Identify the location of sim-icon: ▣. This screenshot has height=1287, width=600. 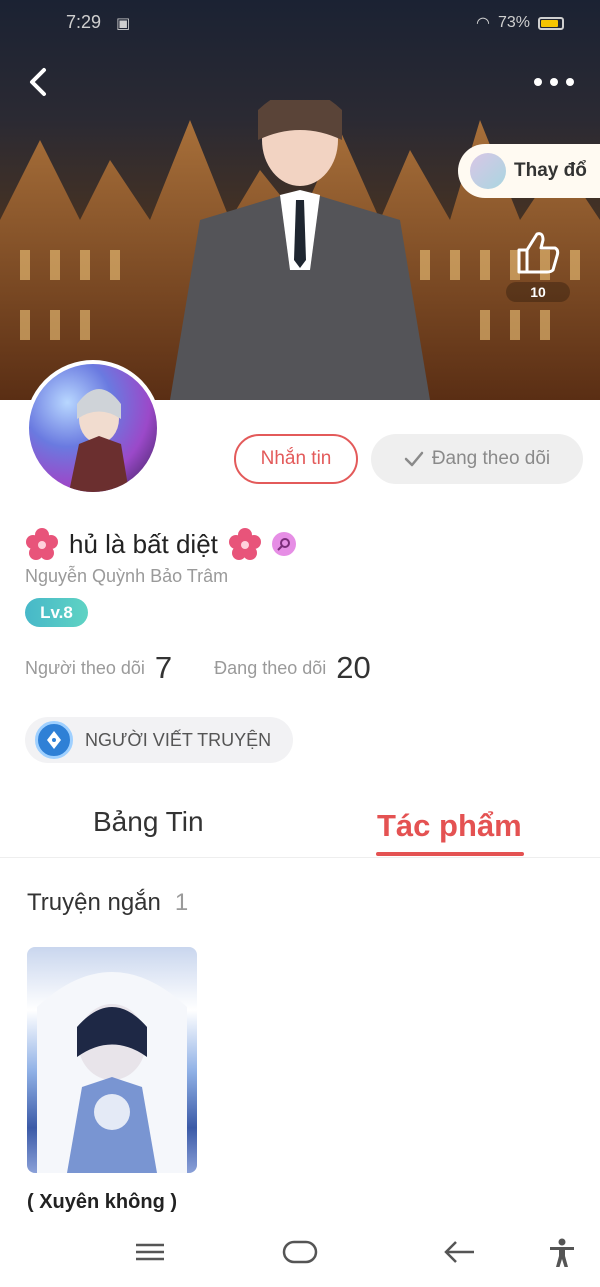
(123, 23).